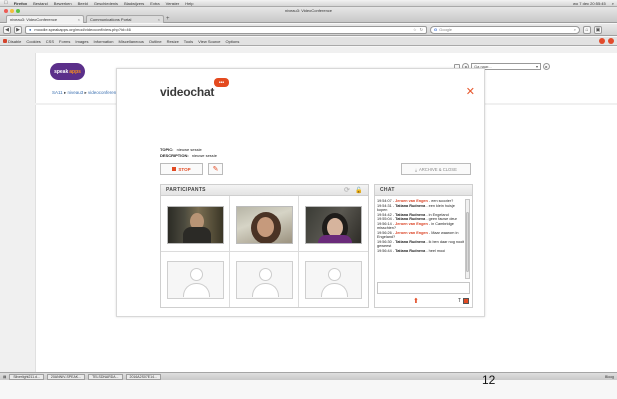 This screenshot has width=617, height=399. What do you see at coordinates (609, 376) in the screenshot?
I see `downloads-right-label: Bloog` at bounding box center [609, 376].